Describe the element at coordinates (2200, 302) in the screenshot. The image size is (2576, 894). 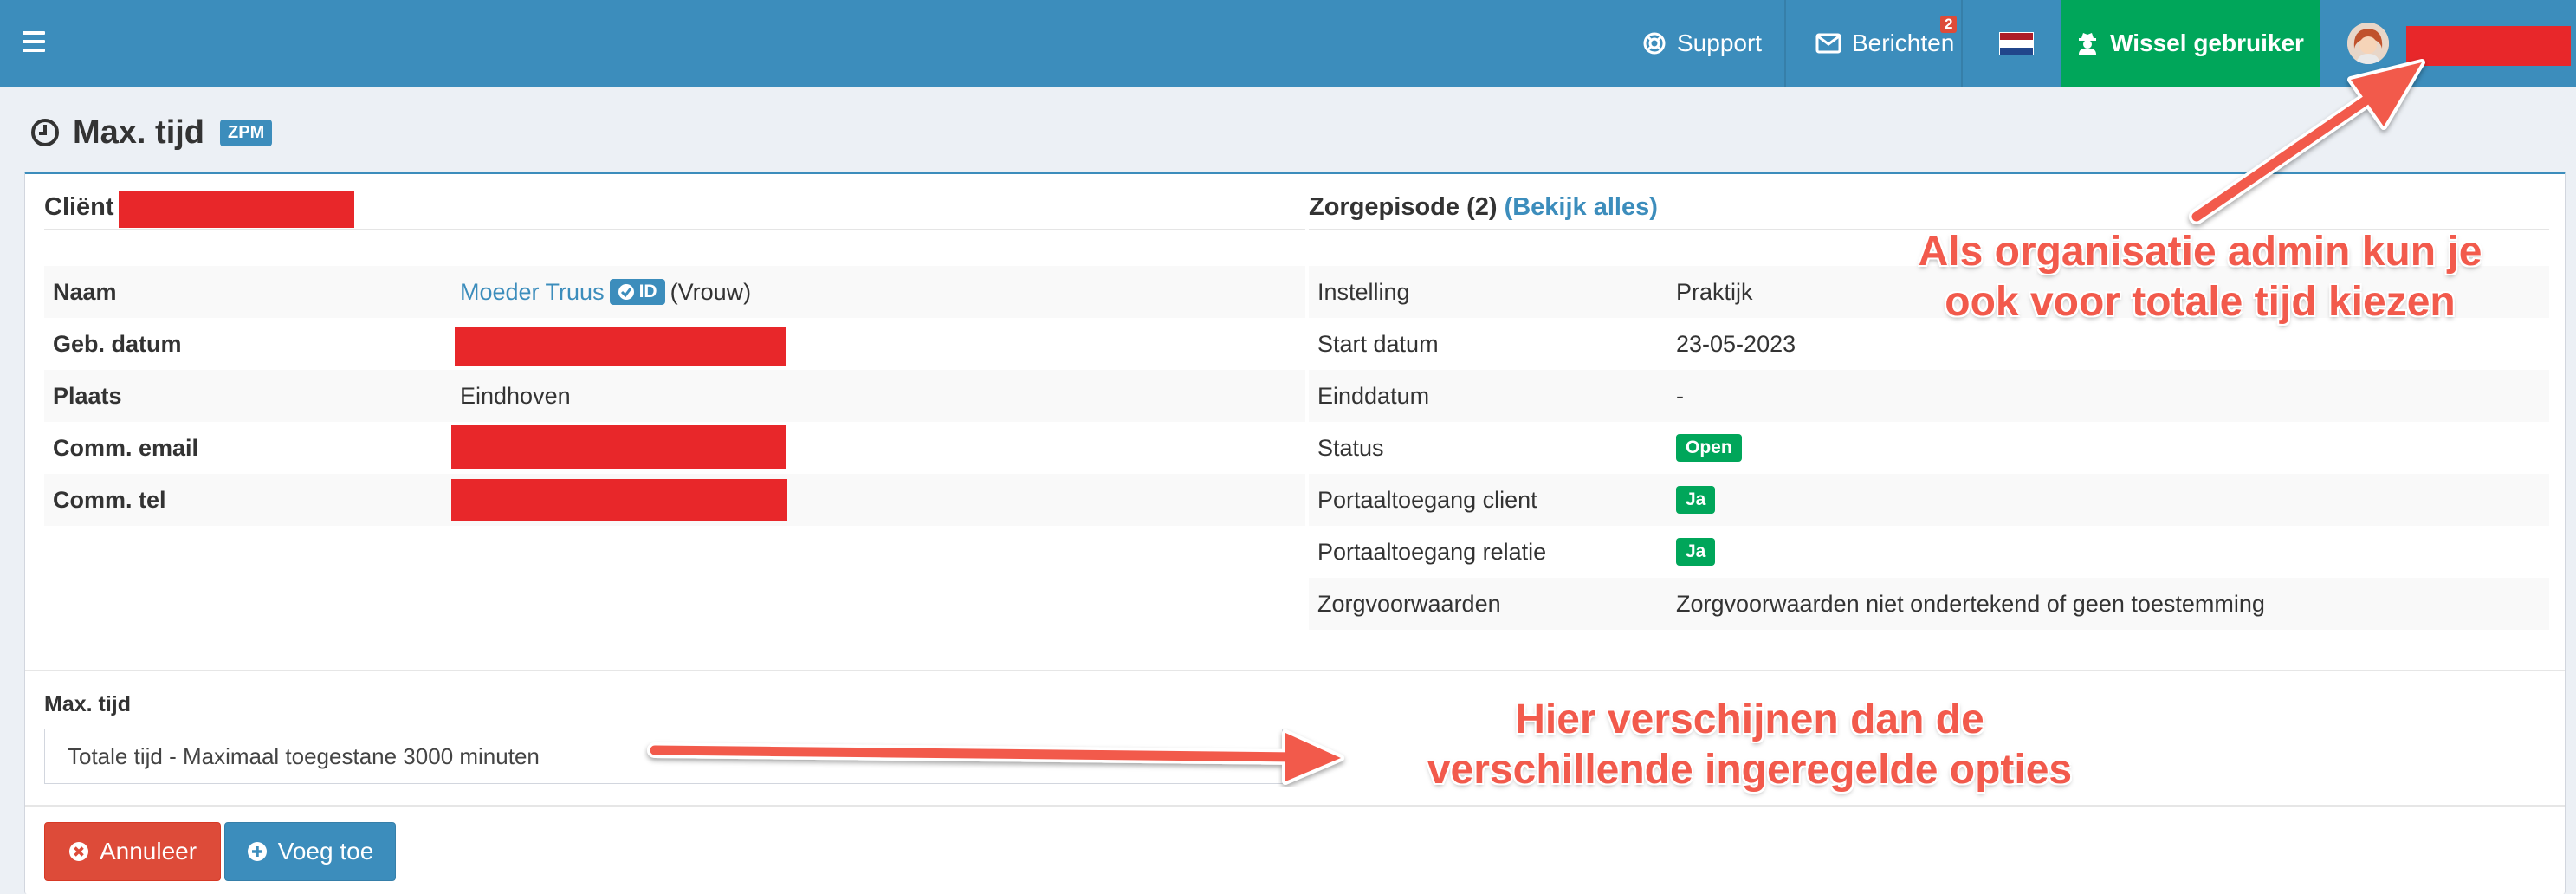
I see `annotation-line: ook voor totale tijd kiezen` at that location.